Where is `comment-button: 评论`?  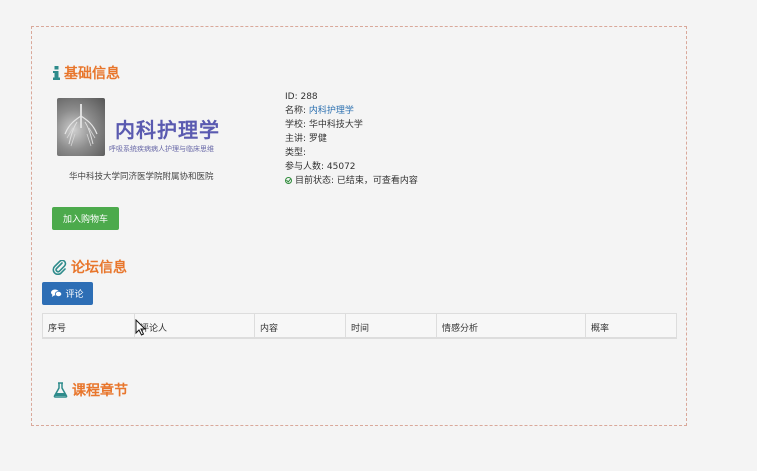
comment-button: 评论 is located at coordinates (67, 293).